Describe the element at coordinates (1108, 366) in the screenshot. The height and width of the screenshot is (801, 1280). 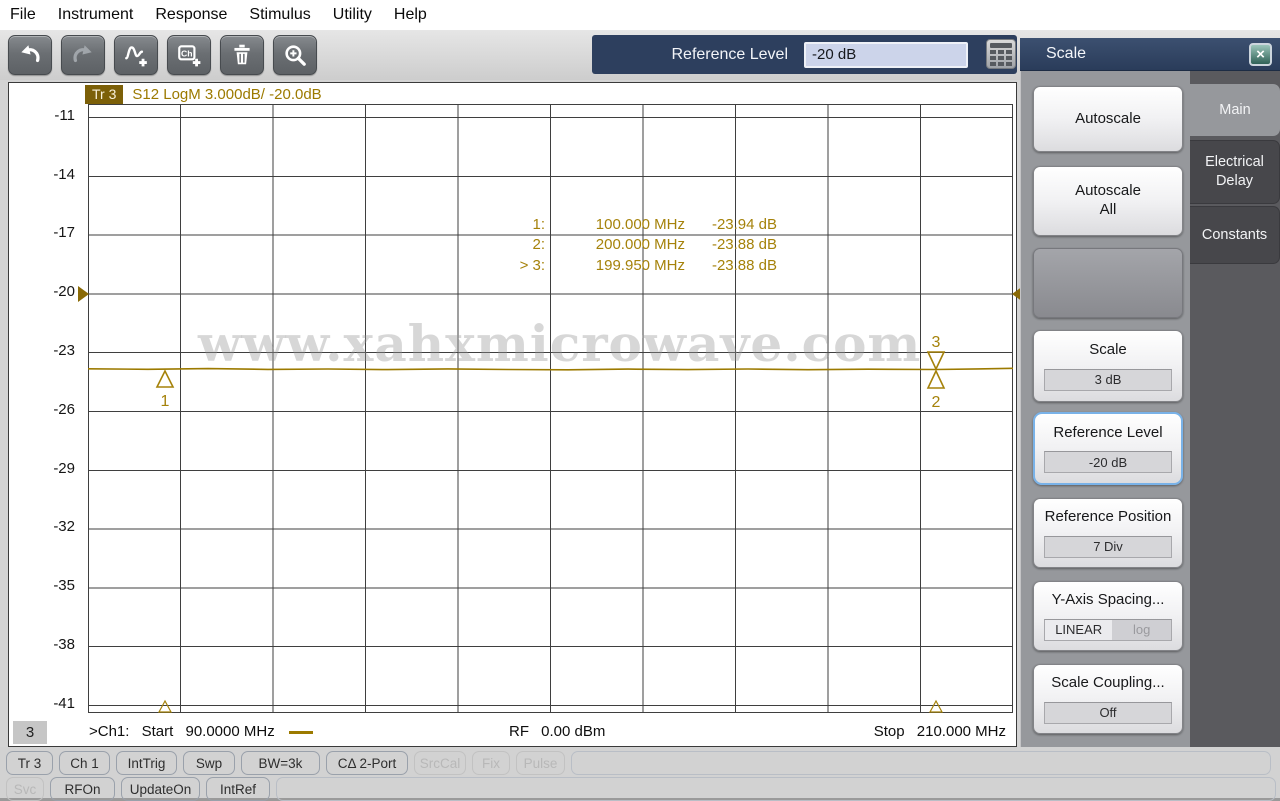
I see `scale-button: Scale 3 dB` at that location.